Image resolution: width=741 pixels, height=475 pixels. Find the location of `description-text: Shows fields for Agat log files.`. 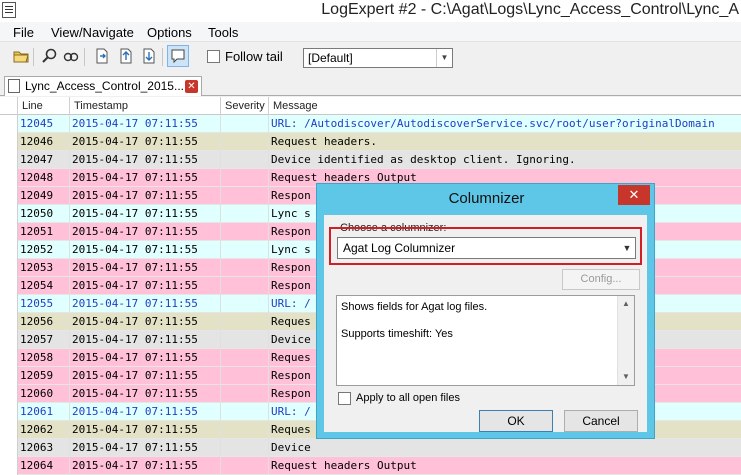

description-text: Shows fields for Agat log files. is located at coordinates (414, 307).